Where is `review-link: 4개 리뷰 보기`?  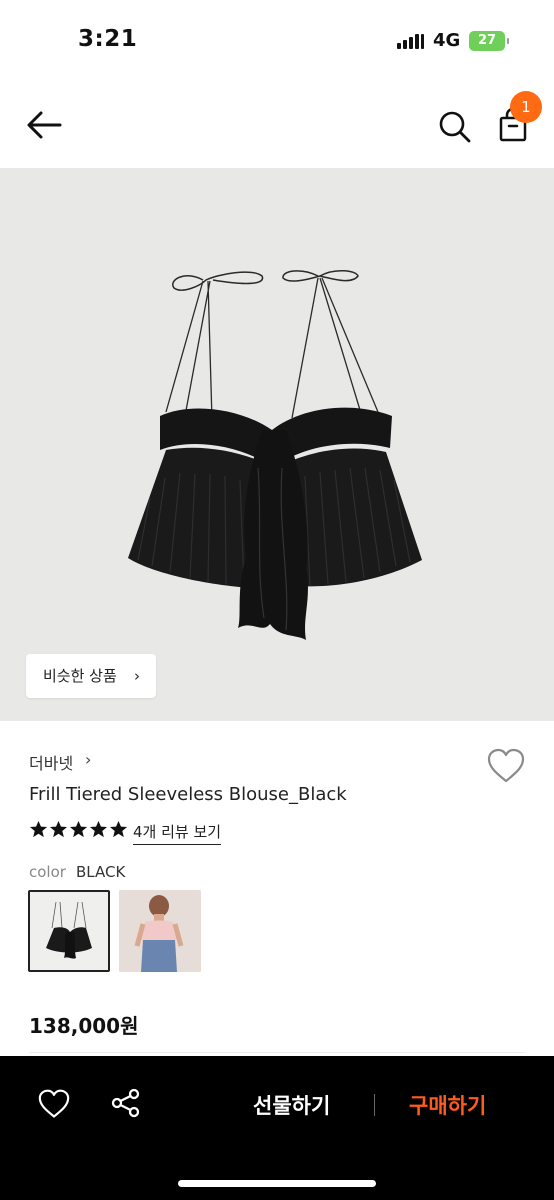
review-link: 4개 리뷰 보기 is located at coordinates (177, 833).